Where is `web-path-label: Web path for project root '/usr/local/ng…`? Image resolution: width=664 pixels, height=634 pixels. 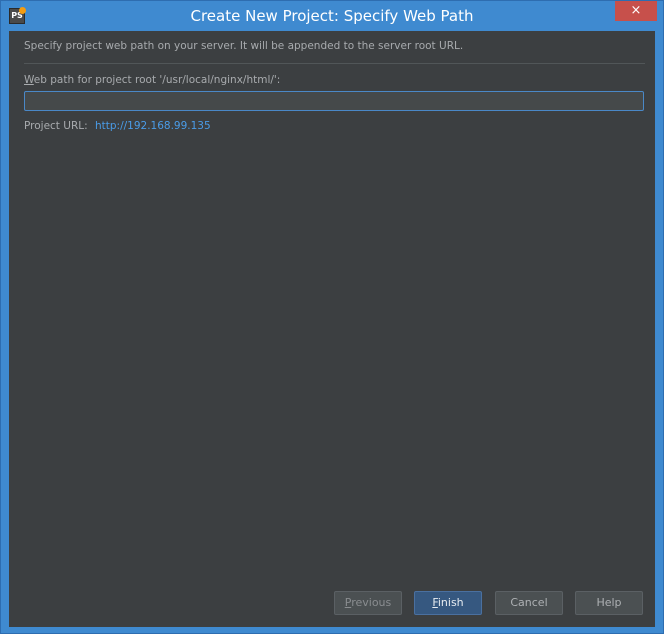 web-path-label: Web path for project root '/usr/local/ng… is located at coordinates (152, 80).